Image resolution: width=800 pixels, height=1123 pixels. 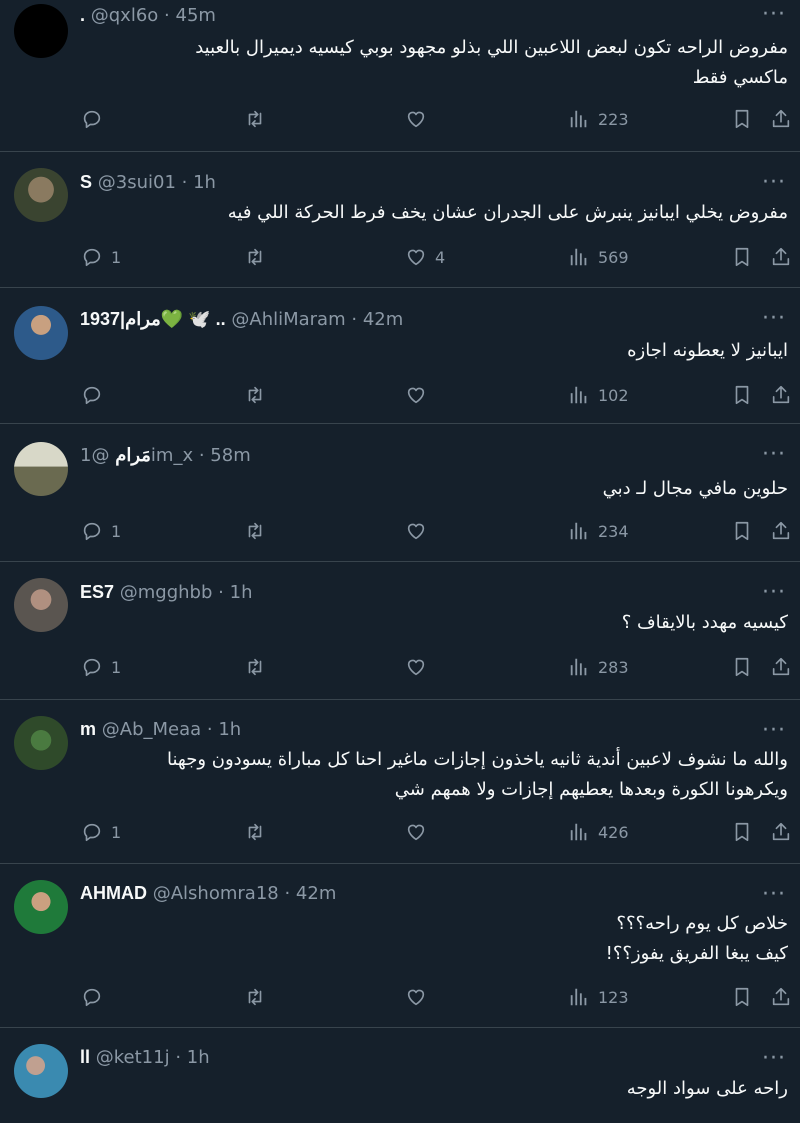 I want to click on display-name: 1937|مرام💚 🕊️ .., so click(x=153, y=319).